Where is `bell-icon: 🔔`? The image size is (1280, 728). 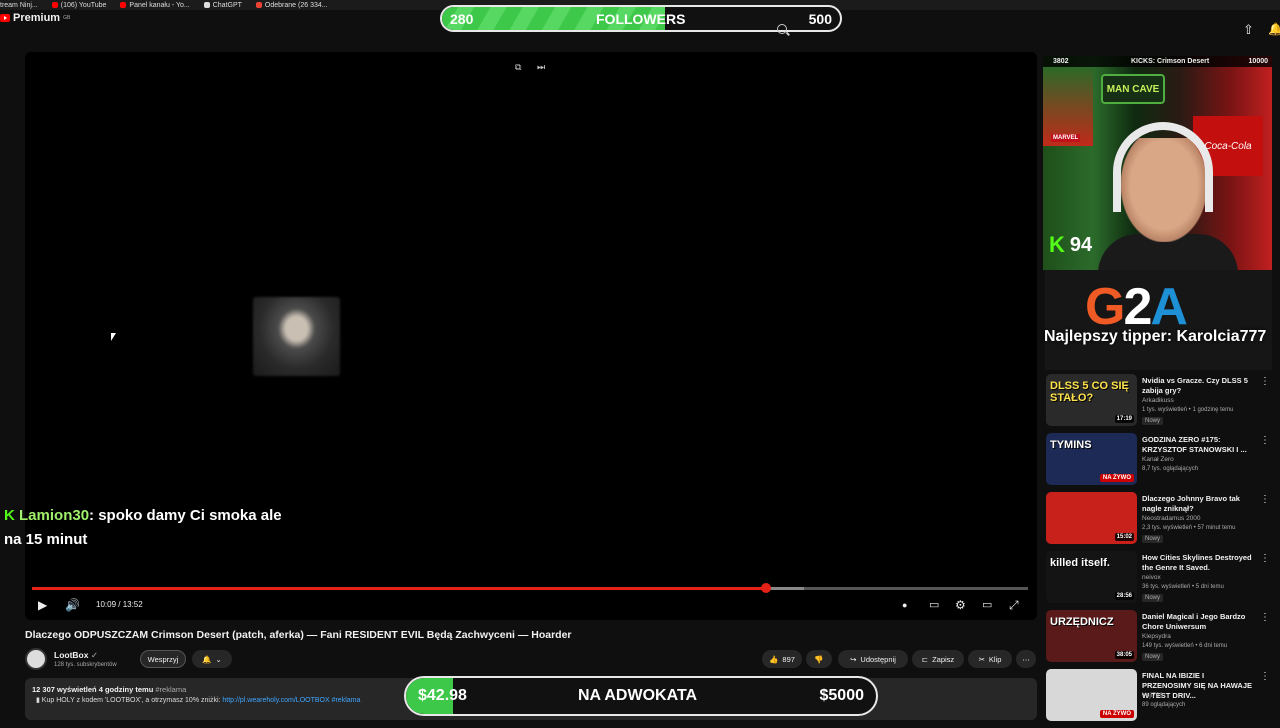 bell-icon: 🔔 is located at coordinates (207, 659).